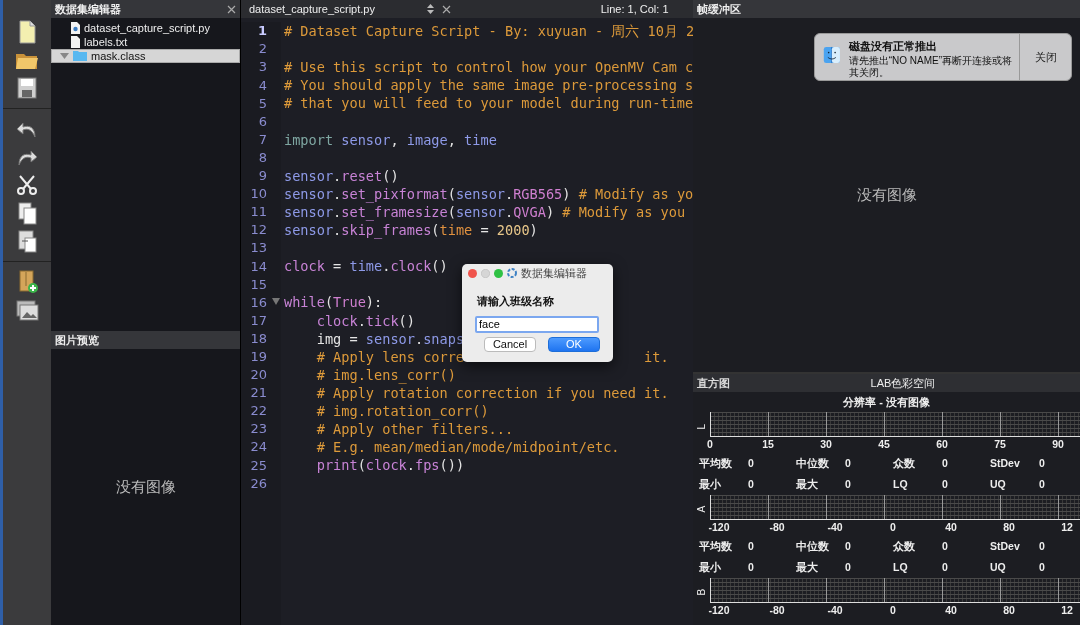 The image size is (1080, 625). I want to click on panel-title: 帧缓冲区, so click(719, 9).